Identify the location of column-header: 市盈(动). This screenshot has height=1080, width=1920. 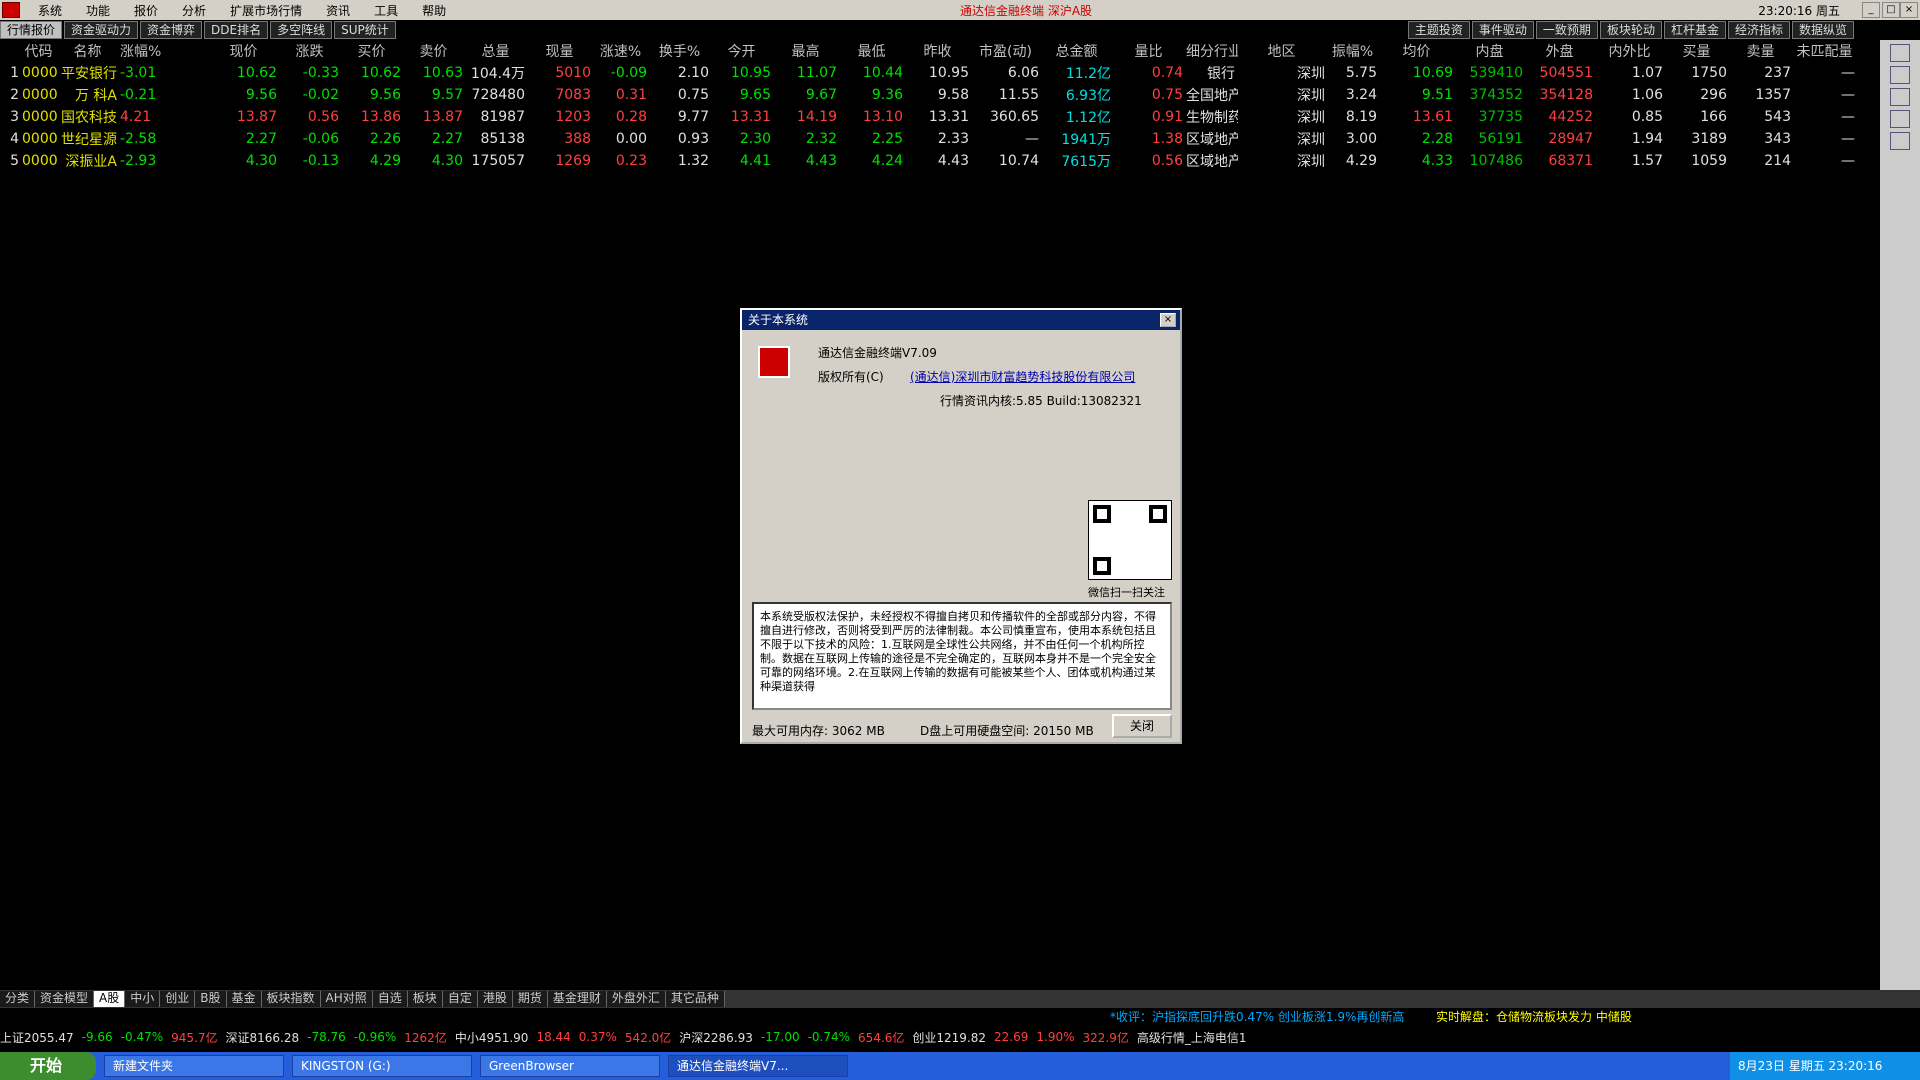
(1007, 51).